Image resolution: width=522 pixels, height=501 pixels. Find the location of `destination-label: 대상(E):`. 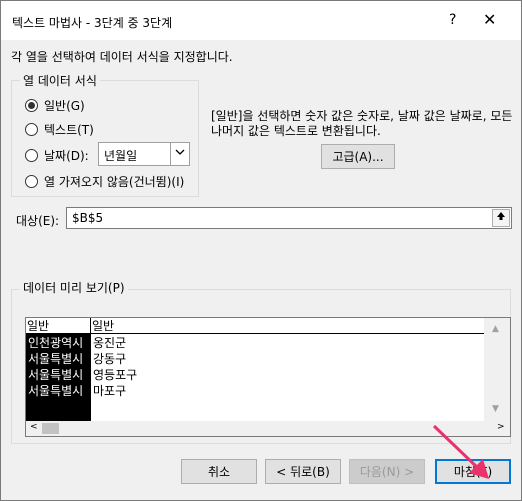

destination-label: 대상(E): is located at coordinates (38, 221).